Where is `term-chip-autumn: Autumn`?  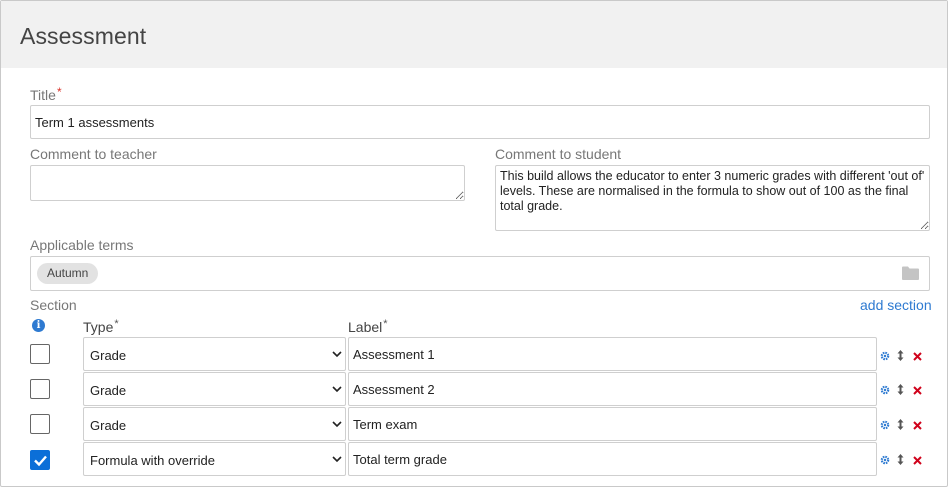 term-chip-autumn: Autumn is located at coordinates (68, 273).